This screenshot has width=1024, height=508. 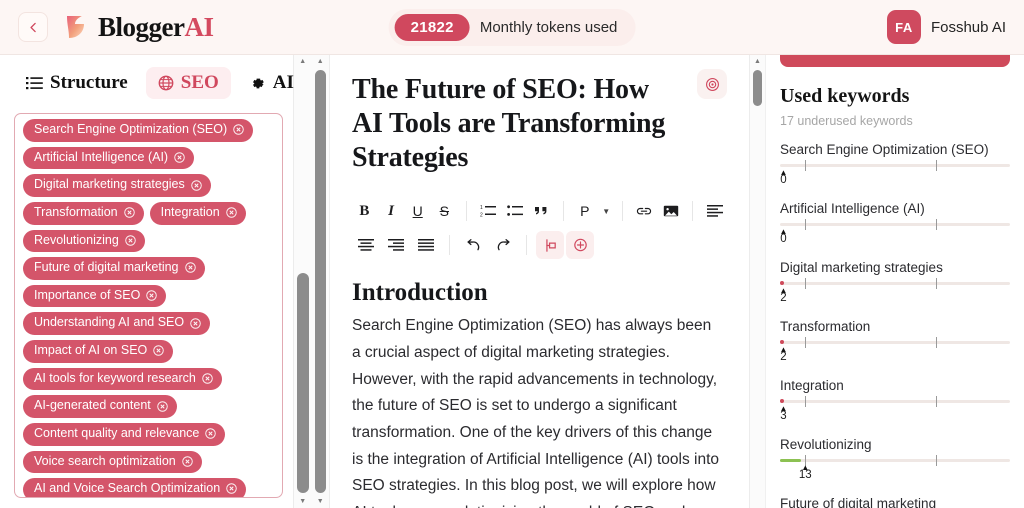 I want to click on user-menu: FA Fosshub AI, so click(x=946, y=27).